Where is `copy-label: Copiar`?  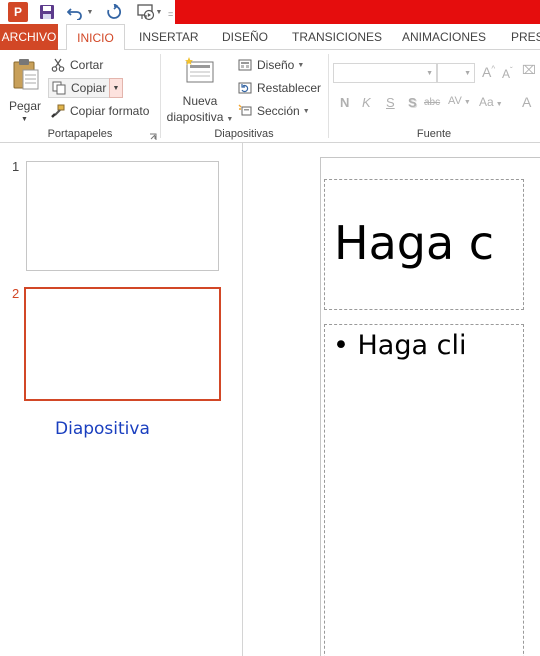
copy-label: Copiar is located at coordinates (89, 88).